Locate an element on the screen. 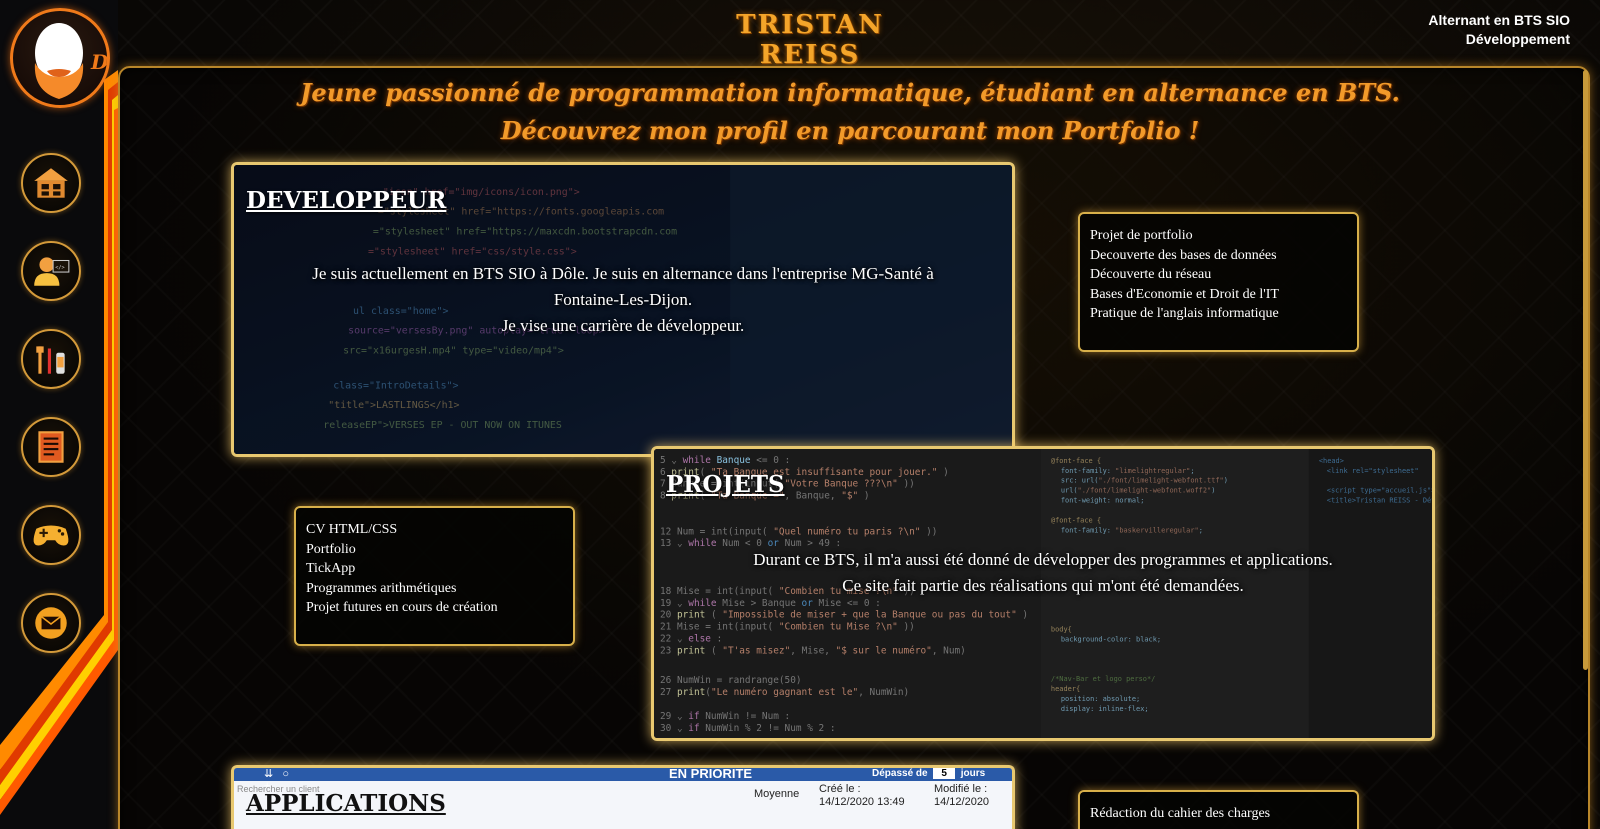  sidebar: D </> is located at coordinates (59, 414).